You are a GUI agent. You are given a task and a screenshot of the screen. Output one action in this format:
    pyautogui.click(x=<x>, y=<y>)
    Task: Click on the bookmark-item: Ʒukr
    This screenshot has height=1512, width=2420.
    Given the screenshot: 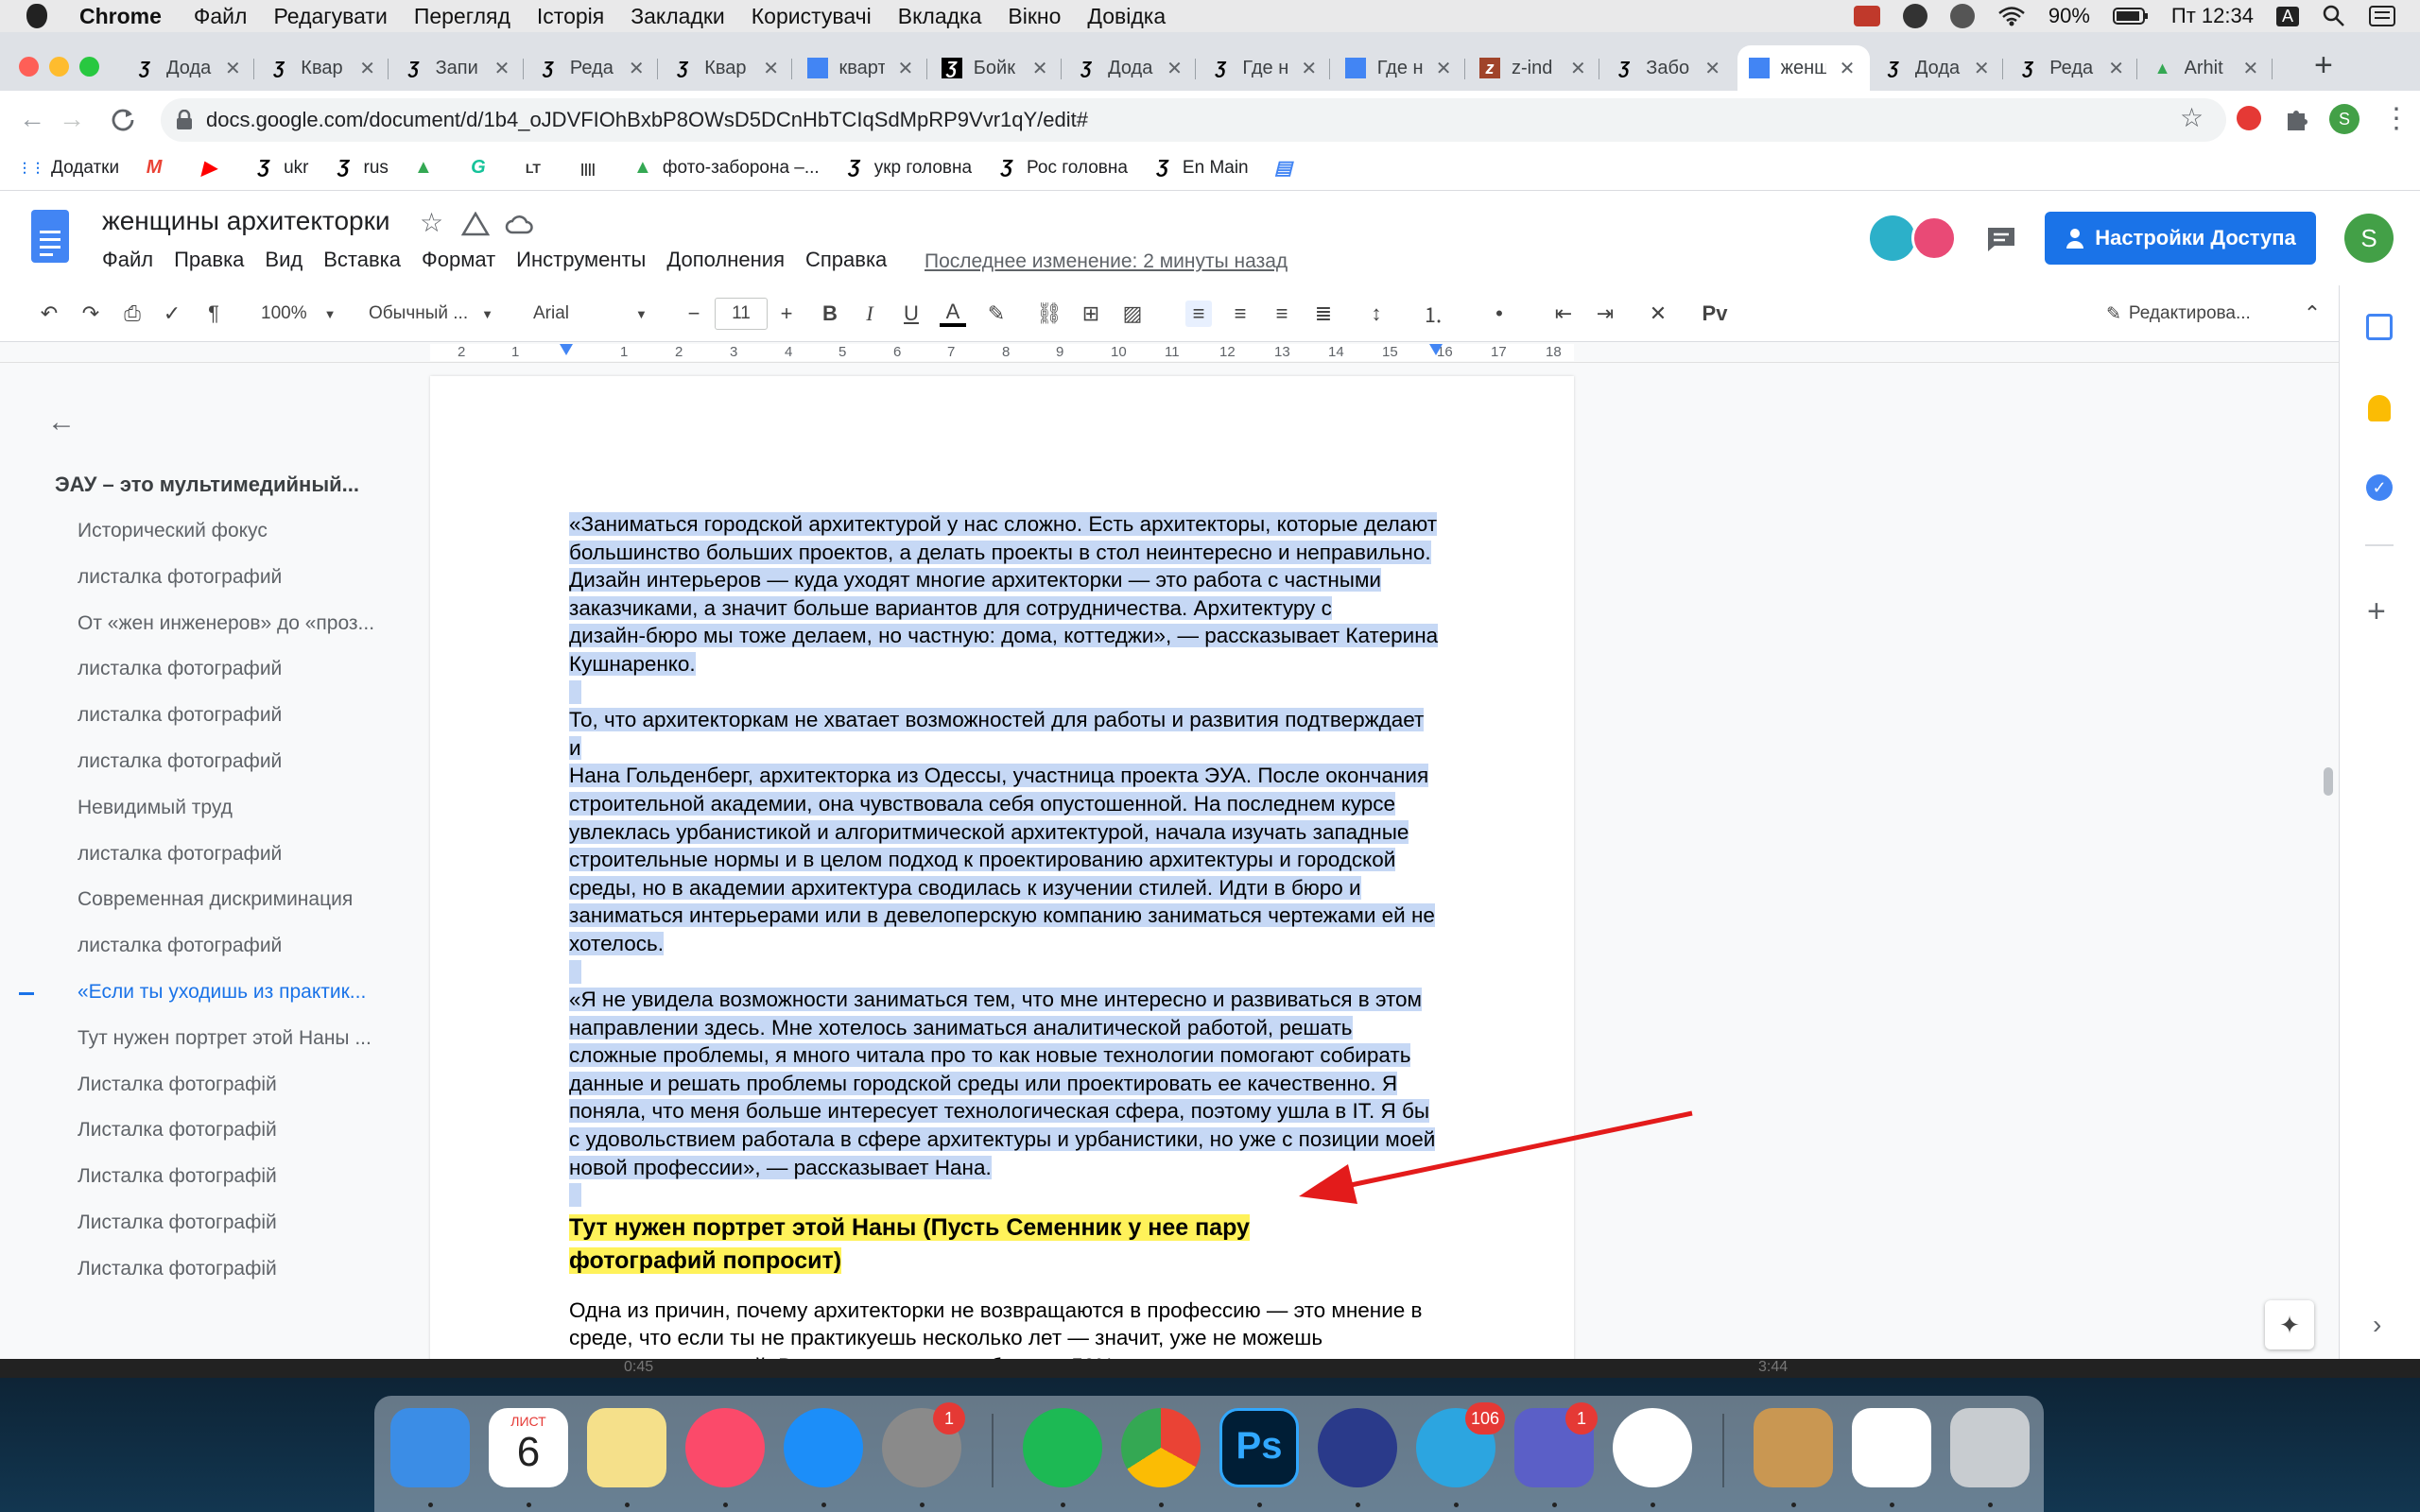 What is the action you would take?
    pyautogui.click(x=281, y=168)
    